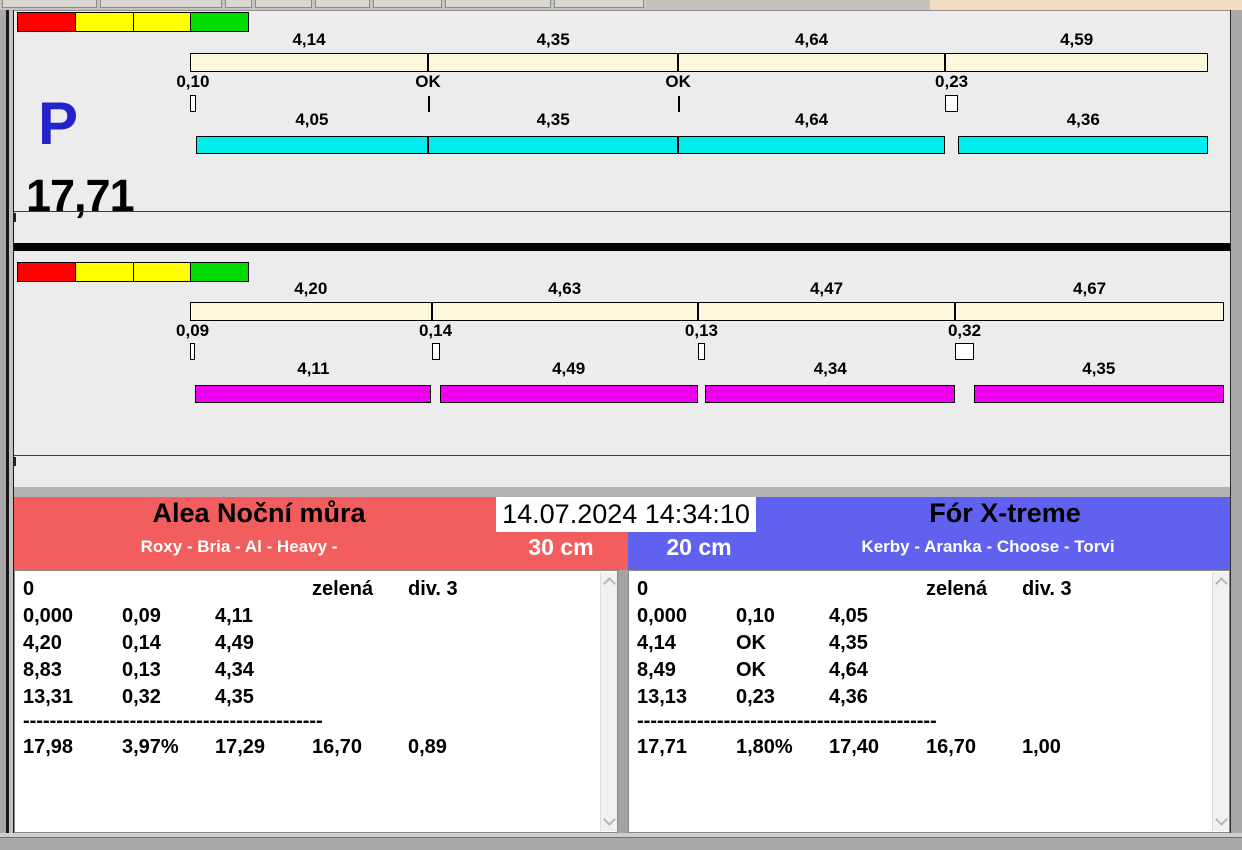  Describe the element at coordinates (699, 547) in the screenshot. I see `jump-height-badge-right: 20 cm` at that location.